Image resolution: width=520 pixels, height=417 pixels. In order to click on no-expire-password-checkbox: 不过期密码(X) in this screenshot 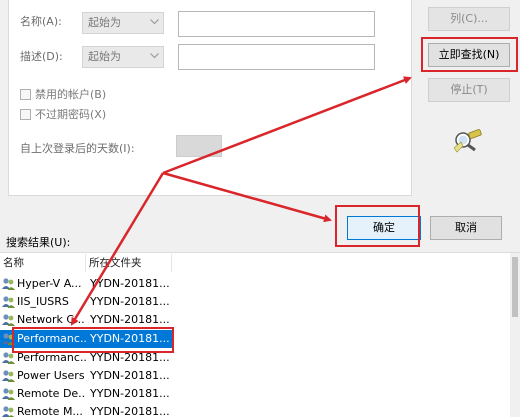, I will do `click(63, 114)`.